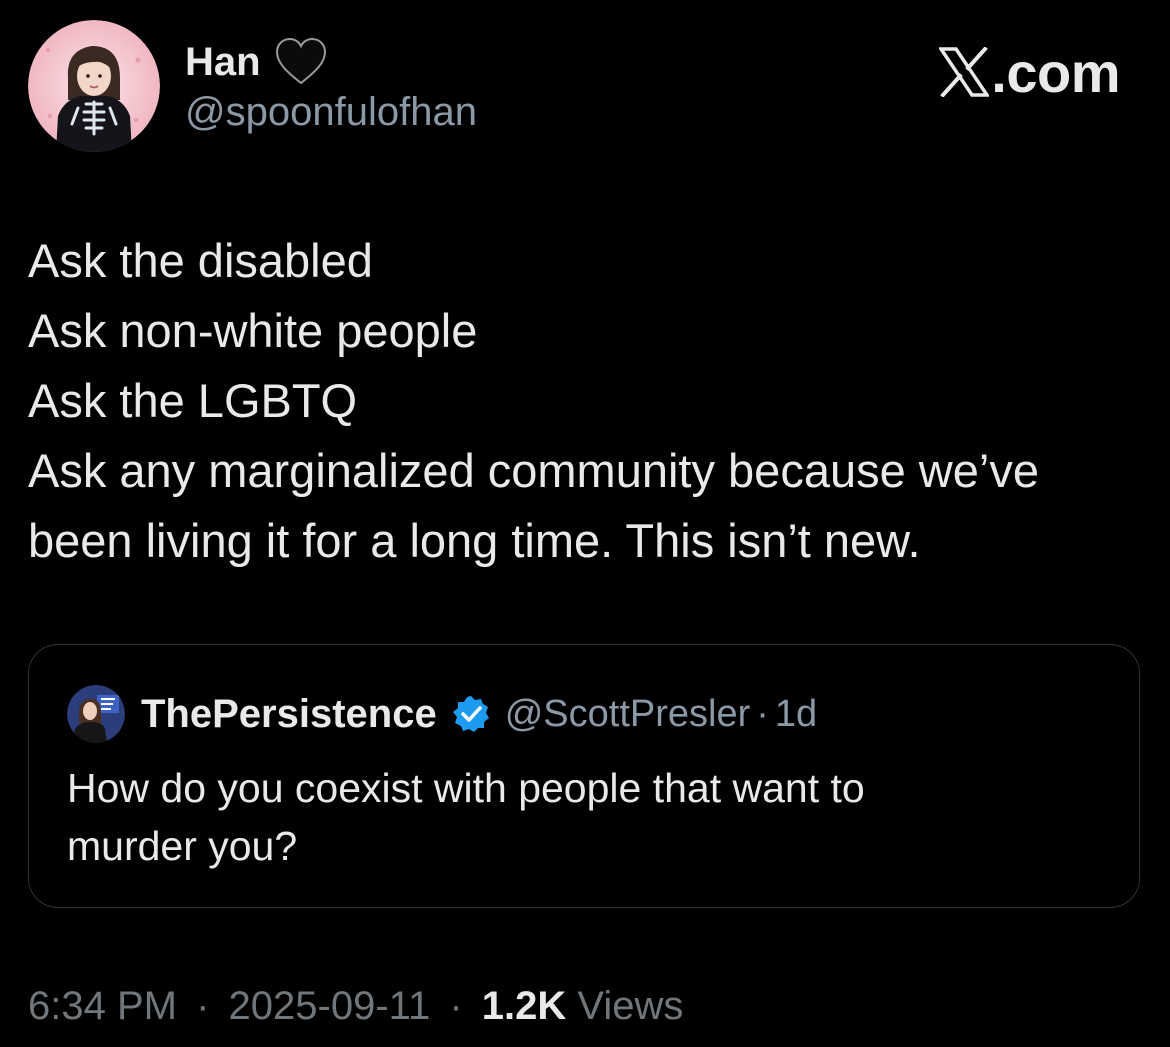  What do you see at coordinates (193, 400) in the screenshot?
I see `tweet-line: Ask the LGBTQ` at bounding box center [193, 400].